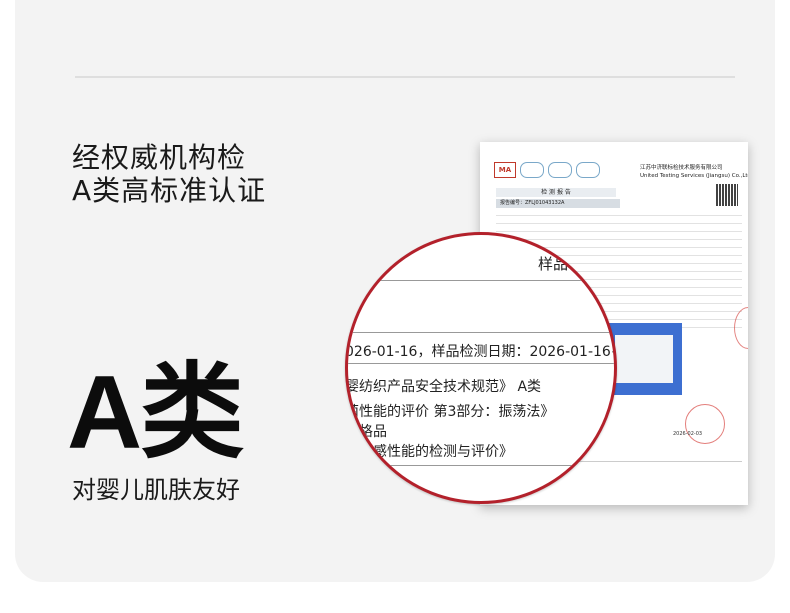 The height and width of the screenshot is (613, 790). Describe the element at coordinates (159, 157) in the screenshot. I see `headline-line-1: 经权威机构检` at that location.